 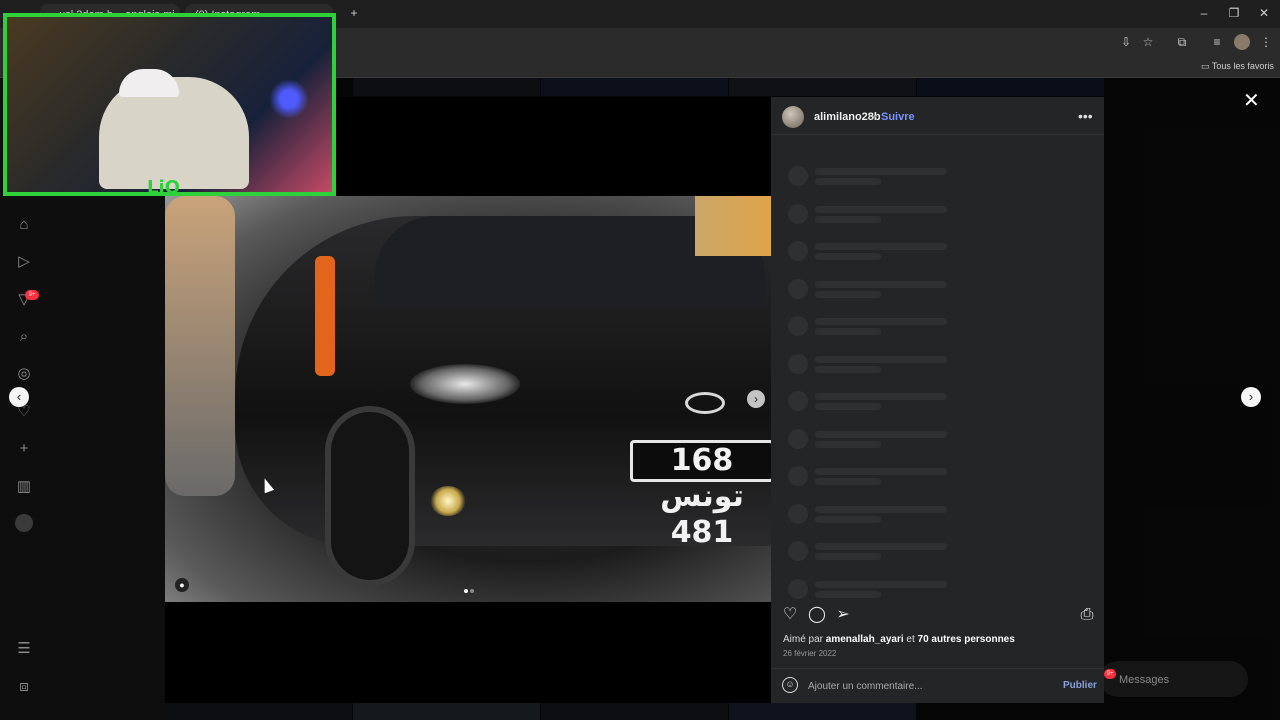 I want to click on follow-button: Suivre, so click(x=898, y=117).